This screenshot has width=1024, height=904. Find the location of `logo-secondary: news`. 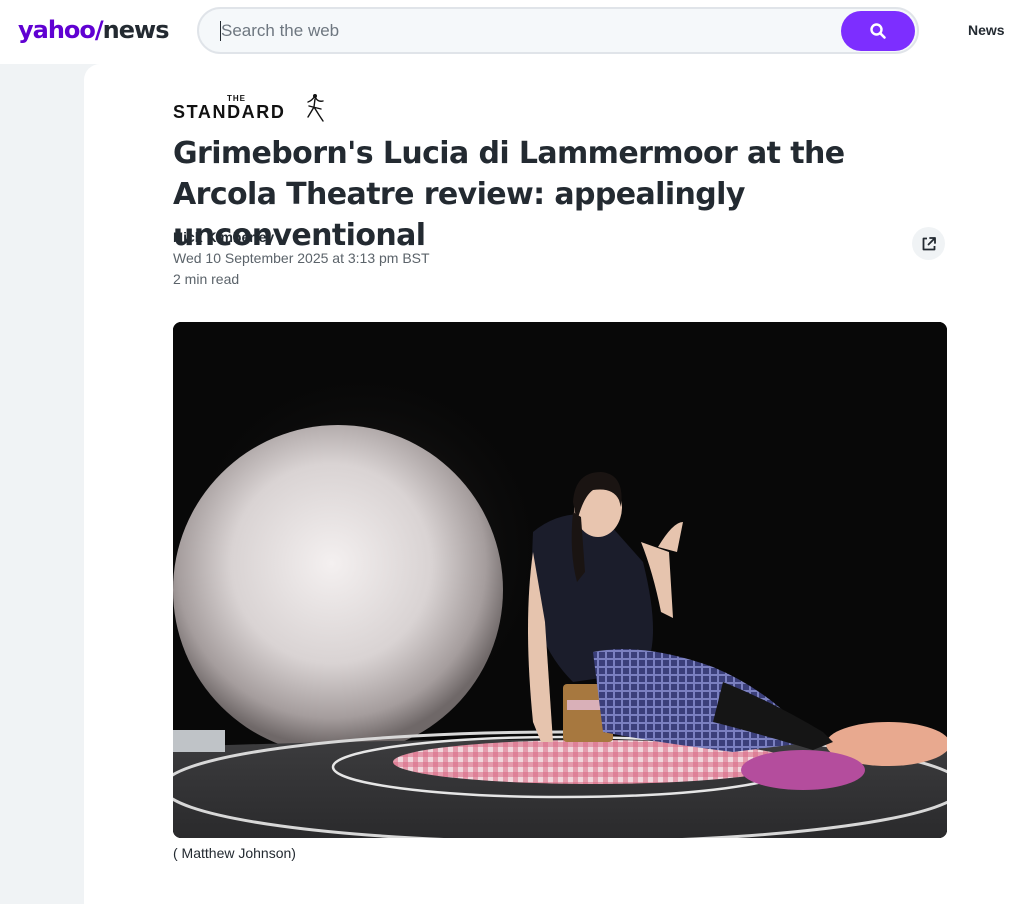

logo-secondary: news is located at coordinates (136, 30).